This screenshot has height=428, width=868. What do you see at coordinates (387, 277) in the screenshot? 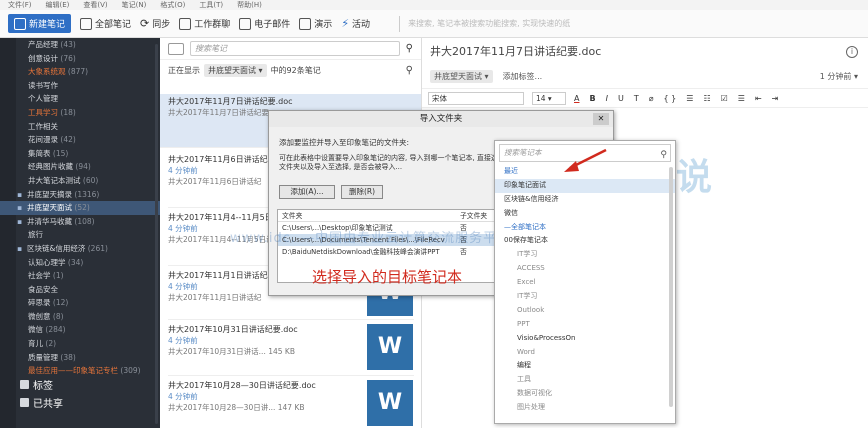
I see `annotation-caption: 选择导入的目标笔记本` at bounding box center [387, 277].